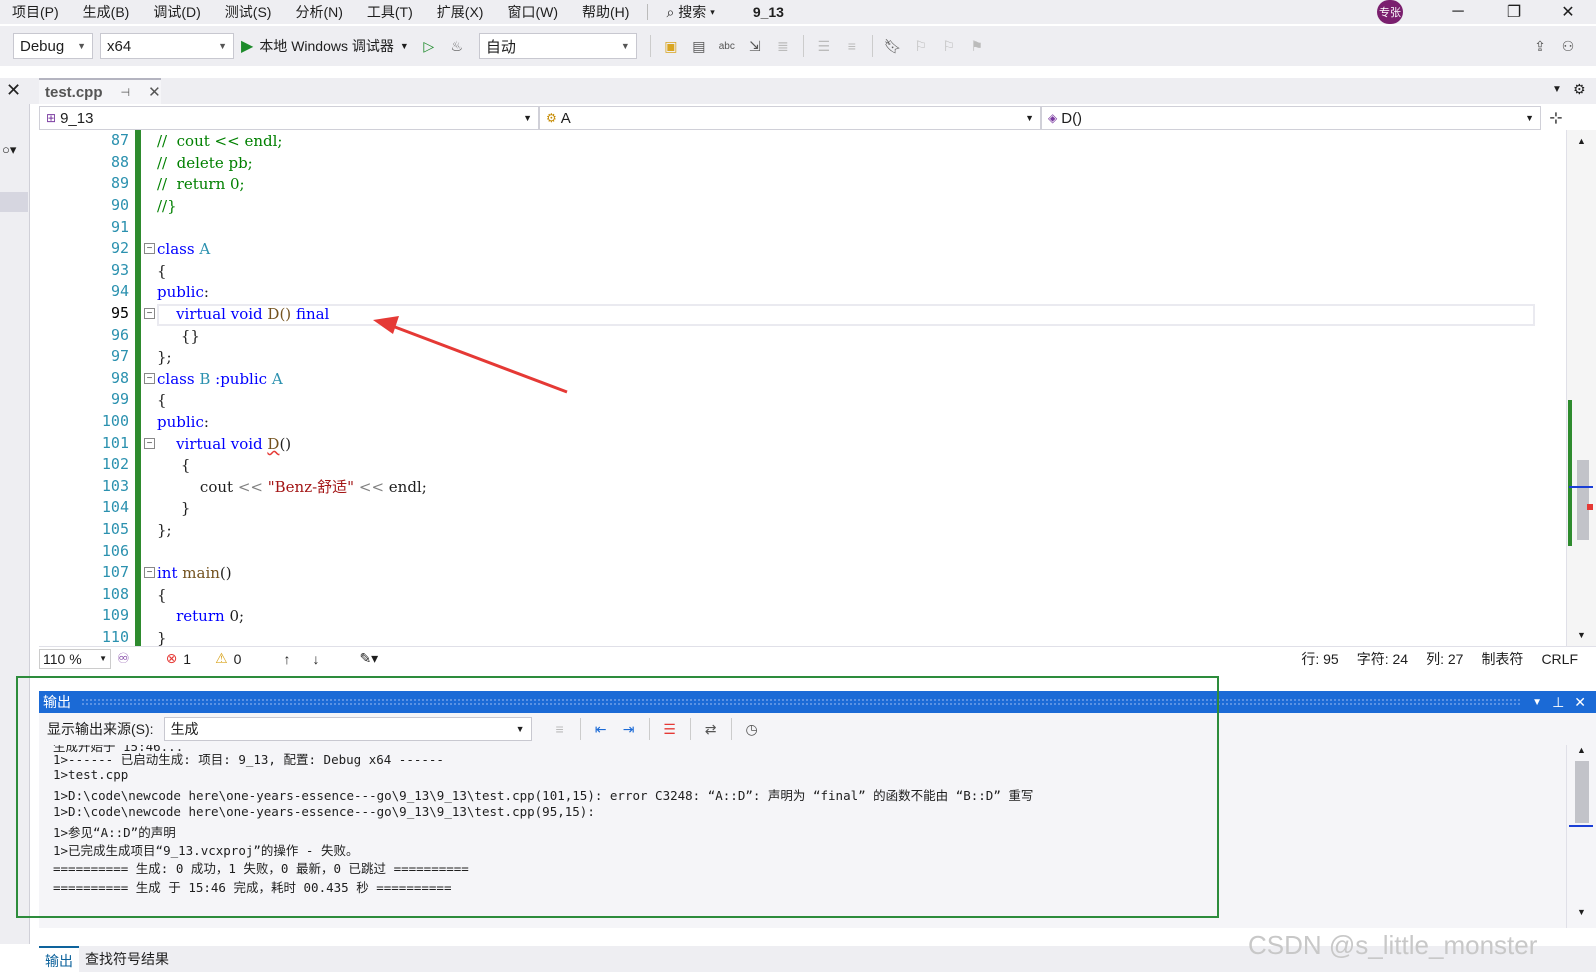 The width and height of the screenshot is (1596, 972). I want to click on next-bookmark-button: ⚐, so click(949, 46).